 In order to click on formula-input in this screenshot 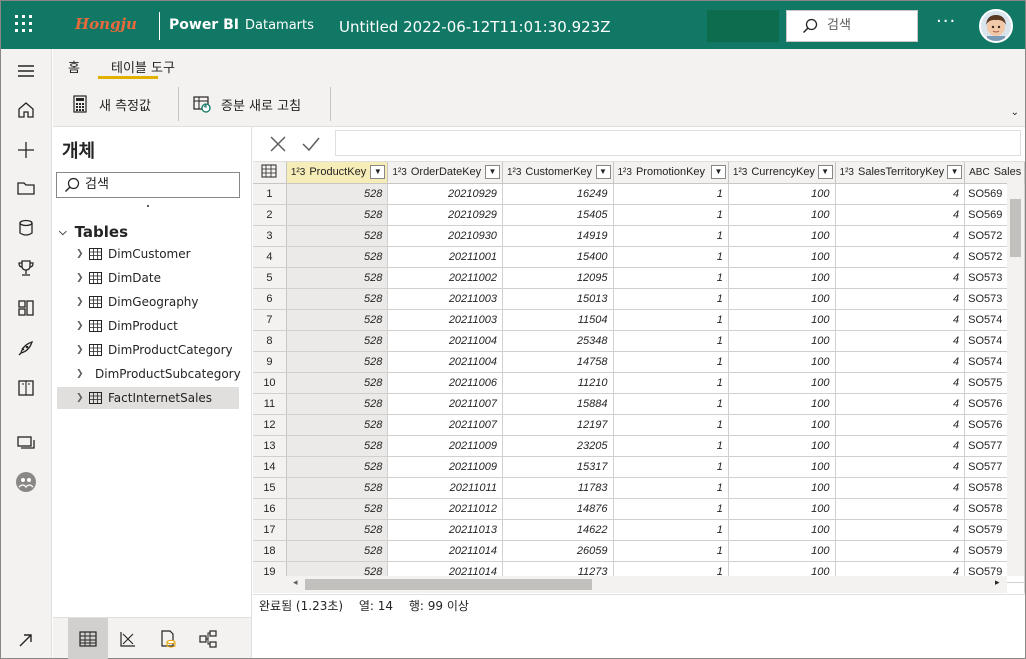, I will do `click(678, 143)`.